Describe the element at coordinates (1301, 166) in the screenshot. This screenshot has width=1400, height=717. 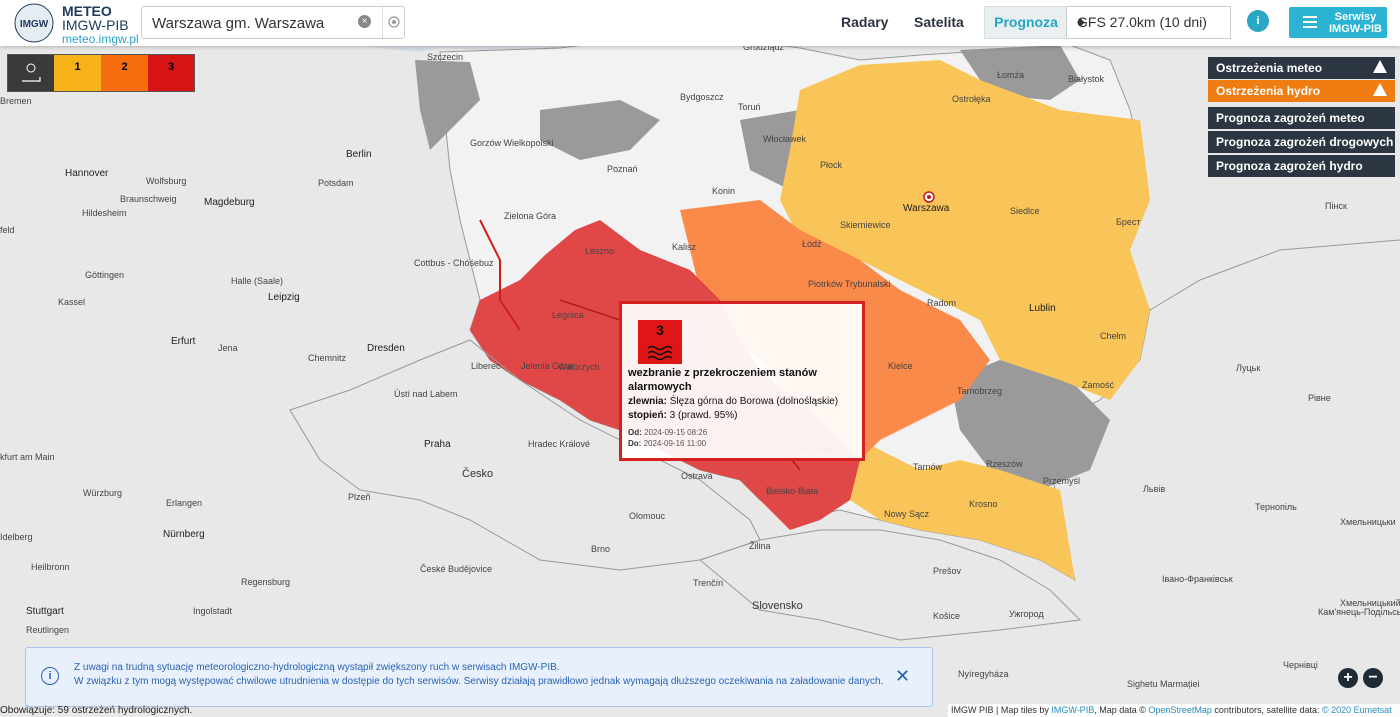
I see `panel-prognoza-hydro: Prognoza zagrożeń hydro` at that location.